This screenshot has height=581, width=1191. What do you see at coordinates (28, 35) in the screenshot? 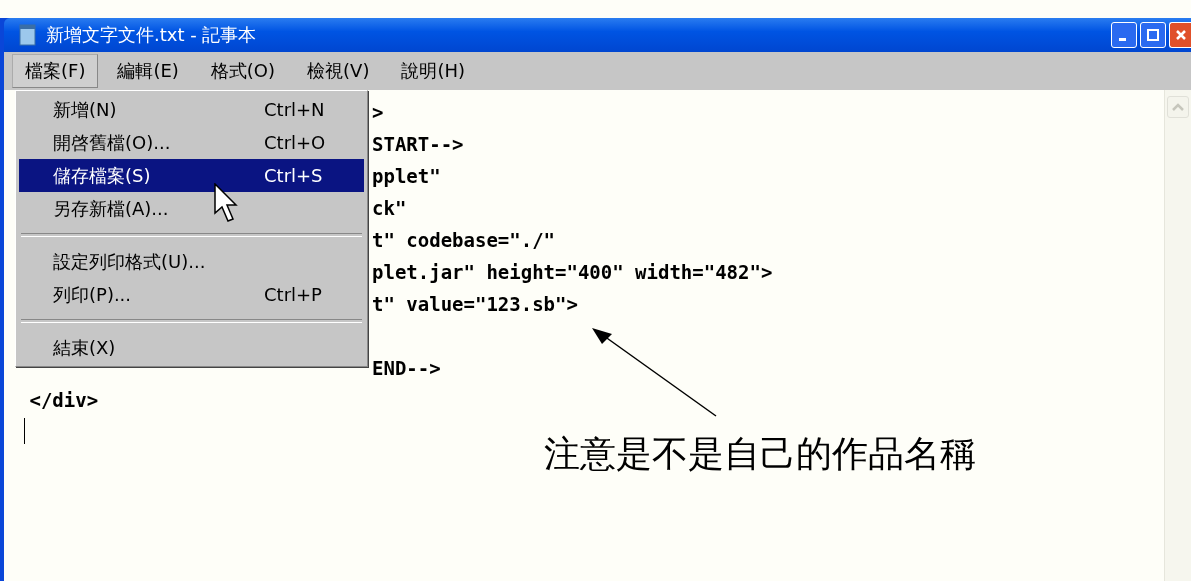
I see `notepad-icon` at bounding box center [28, 35].